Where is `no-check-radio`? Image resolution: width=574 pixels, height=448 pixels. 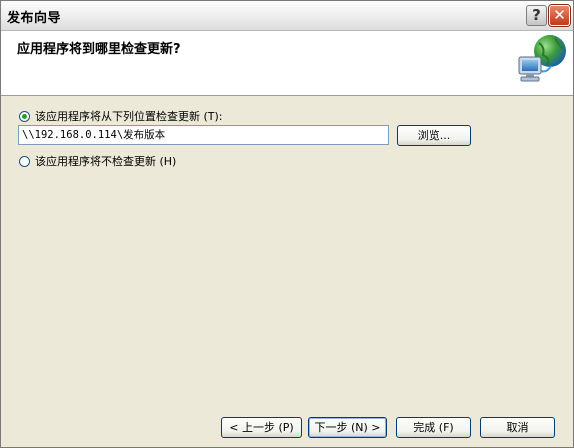 no-check-radio is located at coordinates (24, 161).